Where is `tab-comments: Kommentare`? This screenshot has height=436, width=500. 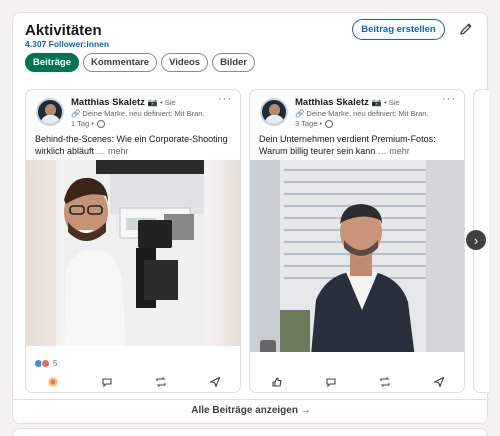 tab-comments: Kommentare is located at coordinates (120, 62).